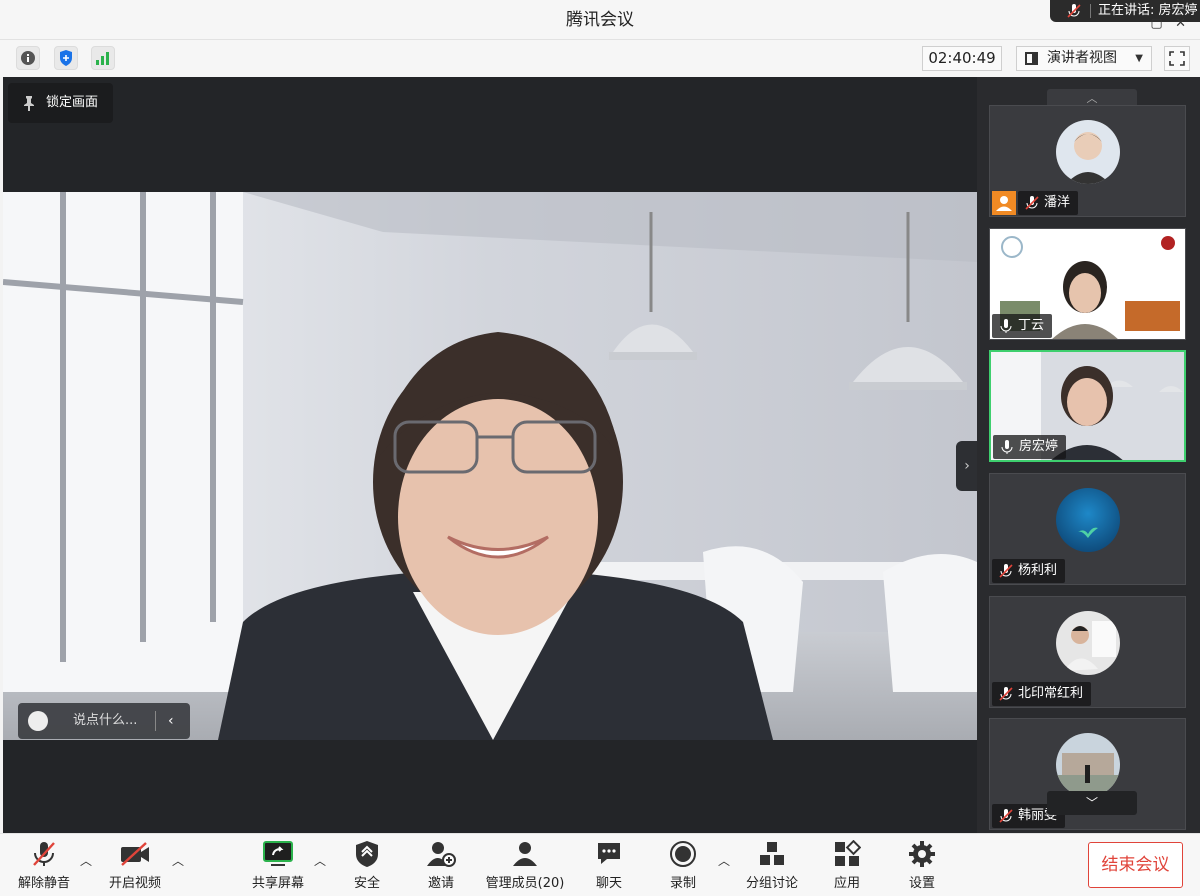 This screenshot has height=896, width=1200. What do you see at coordinates (1087, 284) in the screenshot?
I see `participant-tile: 丁云` at bounding box center [1087, 284].